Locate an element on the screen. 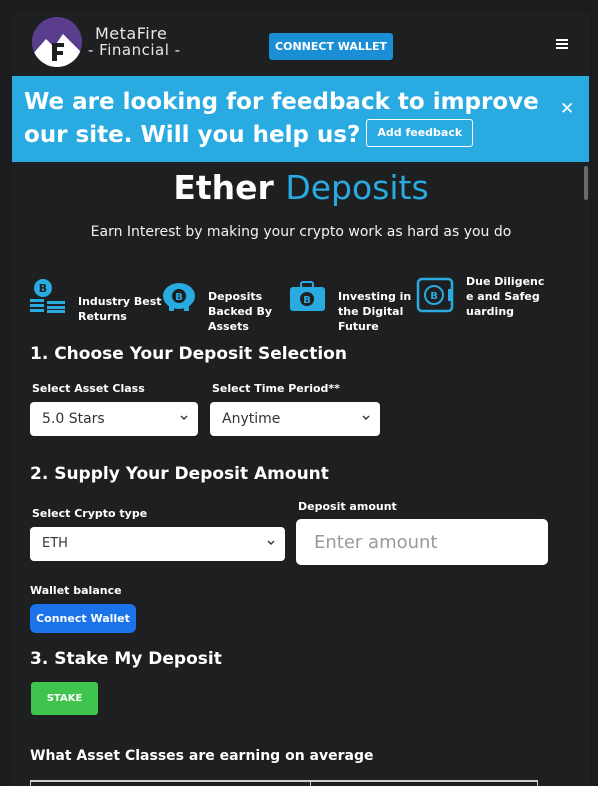 The image size is (598, 786). feature-label: Investing in the Digital Future is located at coordinates (375, 311).